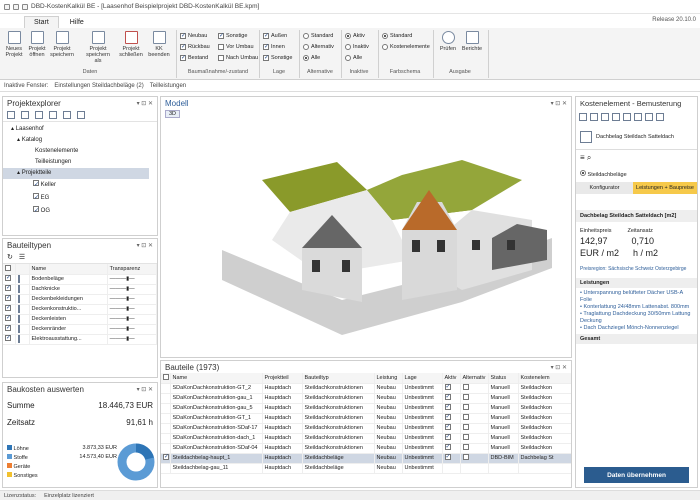 The height and width of the screenshot is (500, 700). I want to click on refresh-icon: ↻, so click(10, 257).